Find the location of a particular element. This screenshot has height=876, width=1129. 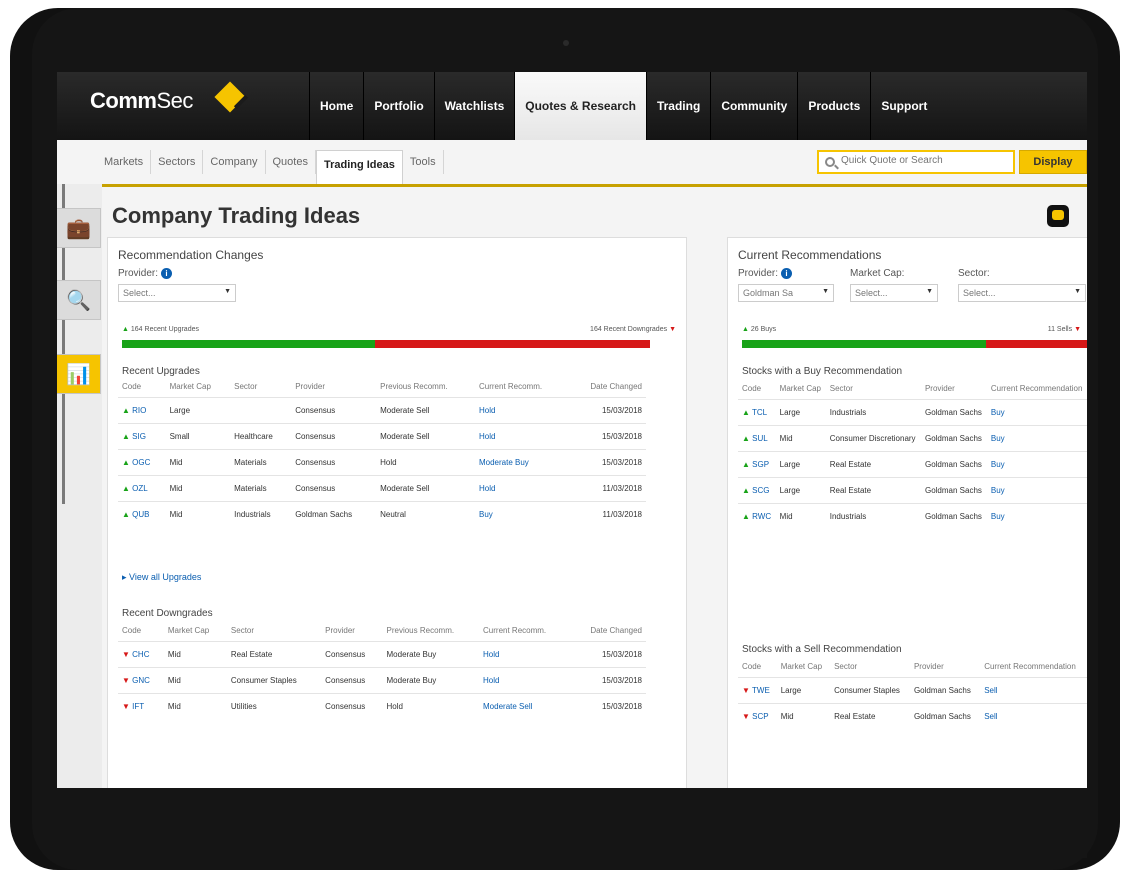

stock-code-link: ▼ CHC is located at coordinates (141, 654).